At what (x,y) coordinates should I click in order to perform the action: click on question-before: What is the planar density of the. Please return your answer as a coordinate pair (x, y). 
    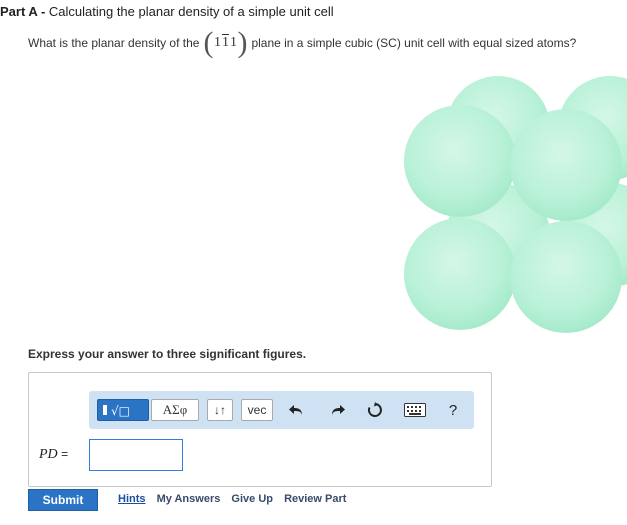
    Looking at the image, I should click on (114, 43).